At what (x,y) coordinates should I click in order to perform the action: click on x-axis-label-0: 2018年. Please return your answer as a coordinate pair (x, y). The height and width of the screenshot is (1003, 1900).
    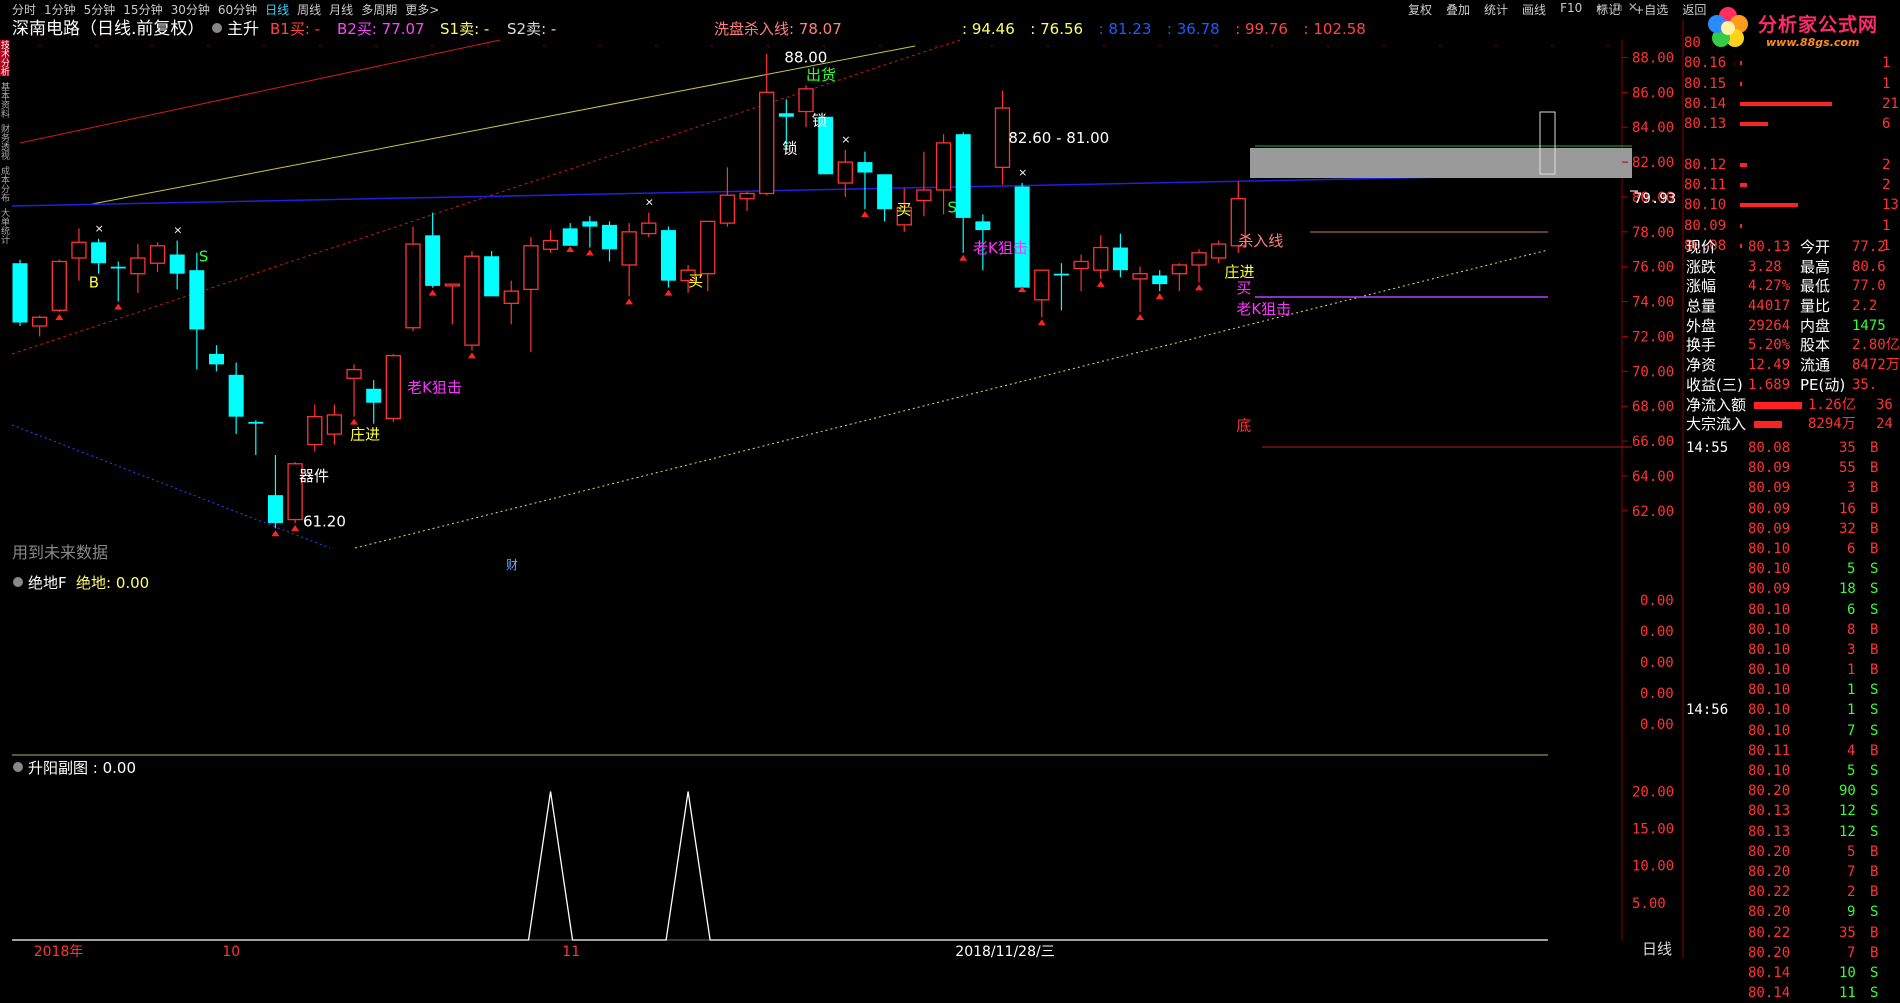
    Looking at the image, I should click on (59, 951).